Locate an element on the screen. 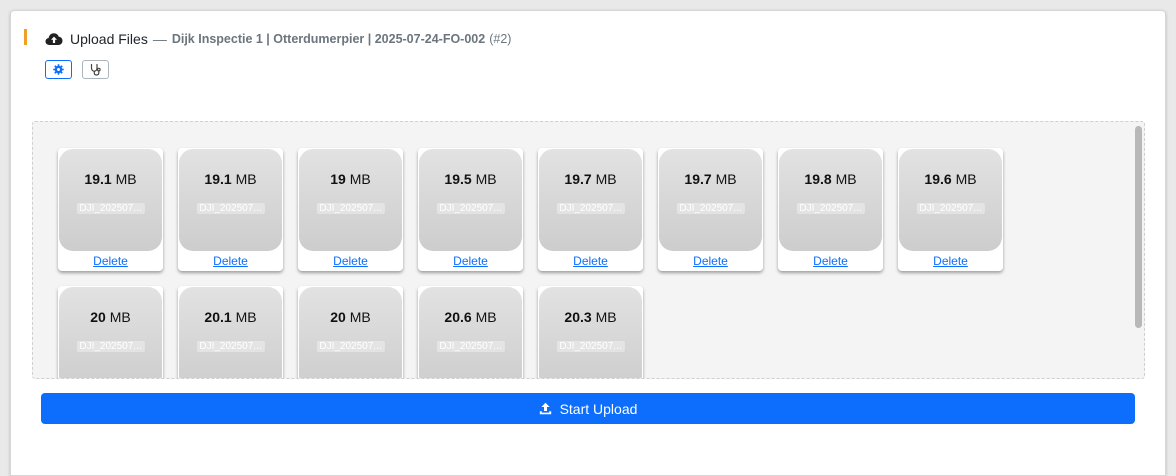 This screenshot has width=1176, height=476. start-upload-label: Start Upload is located at coordinates (598, 408).